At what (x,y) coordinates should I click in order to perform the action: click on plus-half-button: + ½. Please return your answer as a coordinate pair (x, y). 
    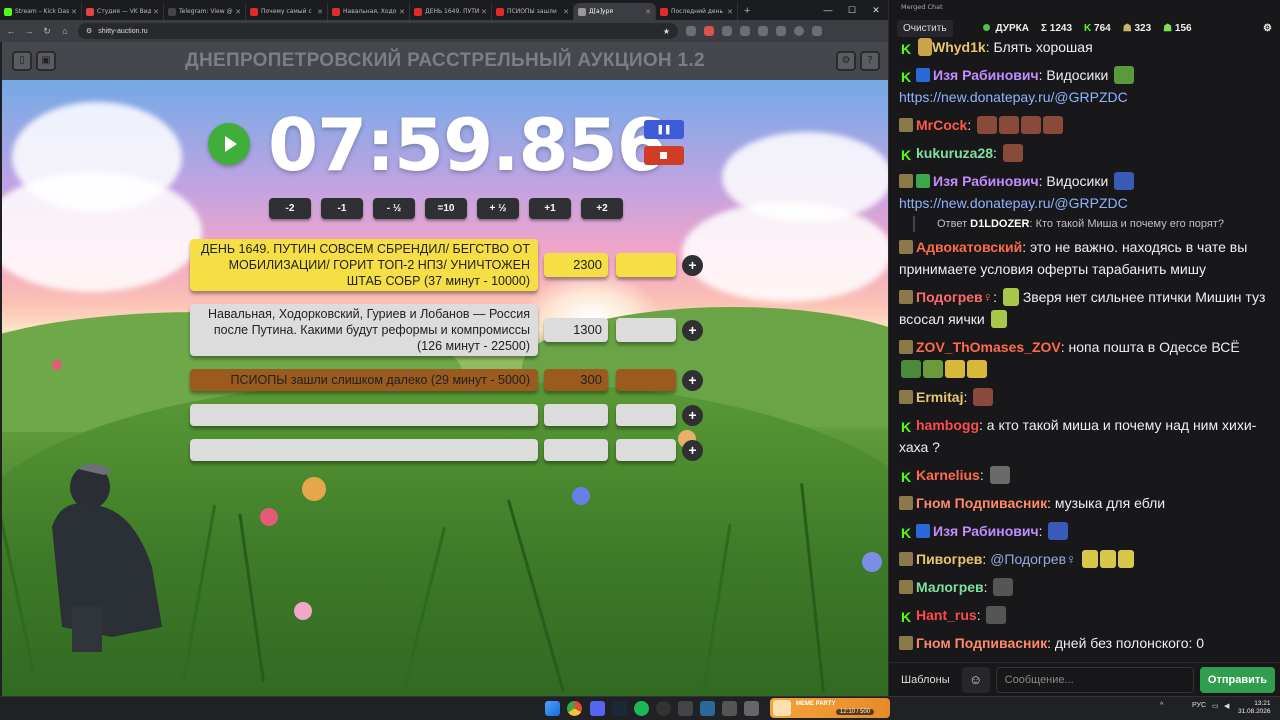
    Looking at the image, I should click on (498, 208).